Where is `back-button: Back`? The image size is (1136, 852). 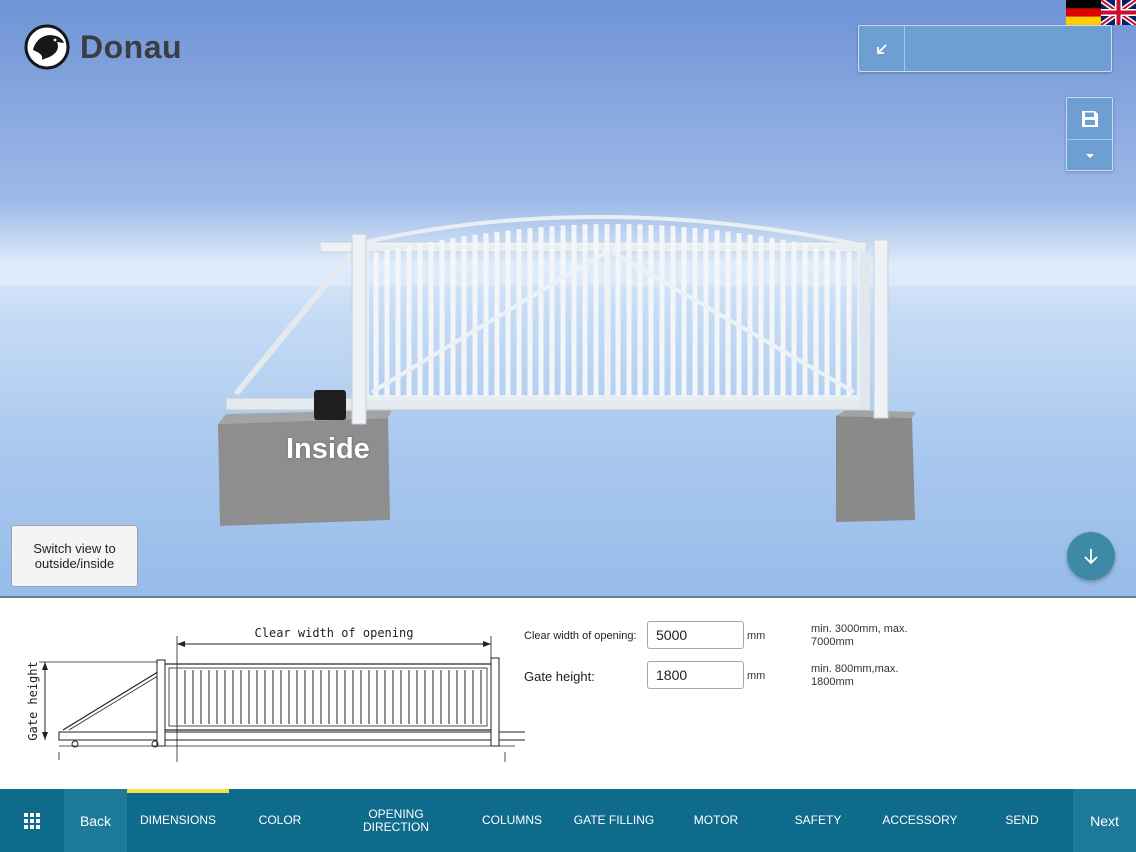
back-button: Back is located at coordinates (95, 820).